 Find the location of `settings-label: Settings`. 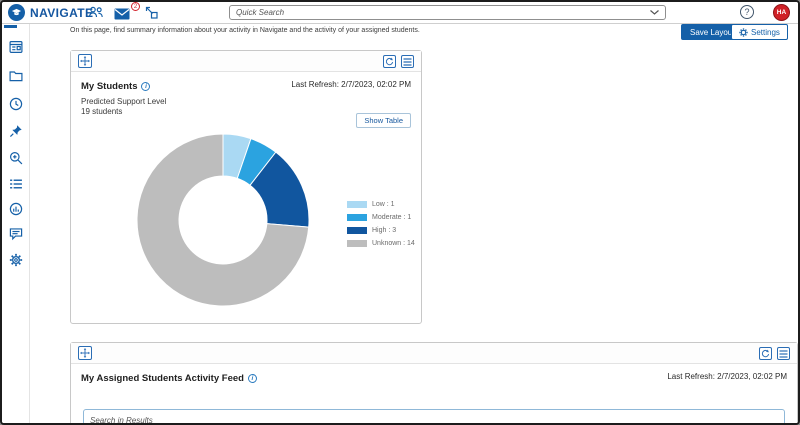

settings-label: Settings is located at coordinates (765, 32).